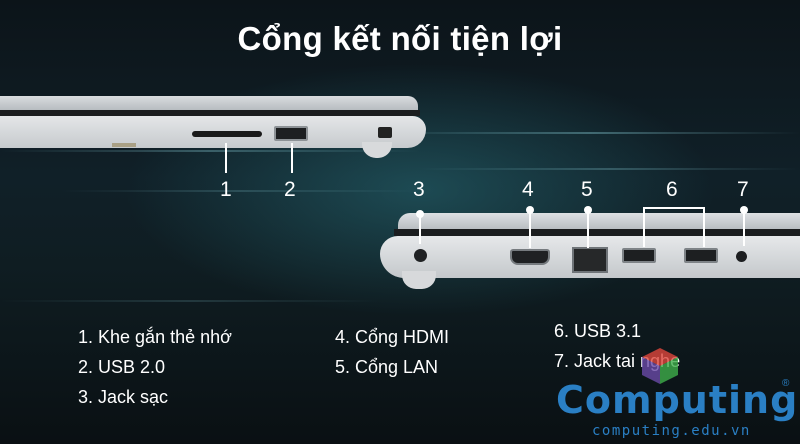 Image resolution: width=800 pixels, height=444 pixels. What do you see at coordinates (419, 189) in the screenshot?
I see `callout-3: 3` at bounding box center [419, 189].